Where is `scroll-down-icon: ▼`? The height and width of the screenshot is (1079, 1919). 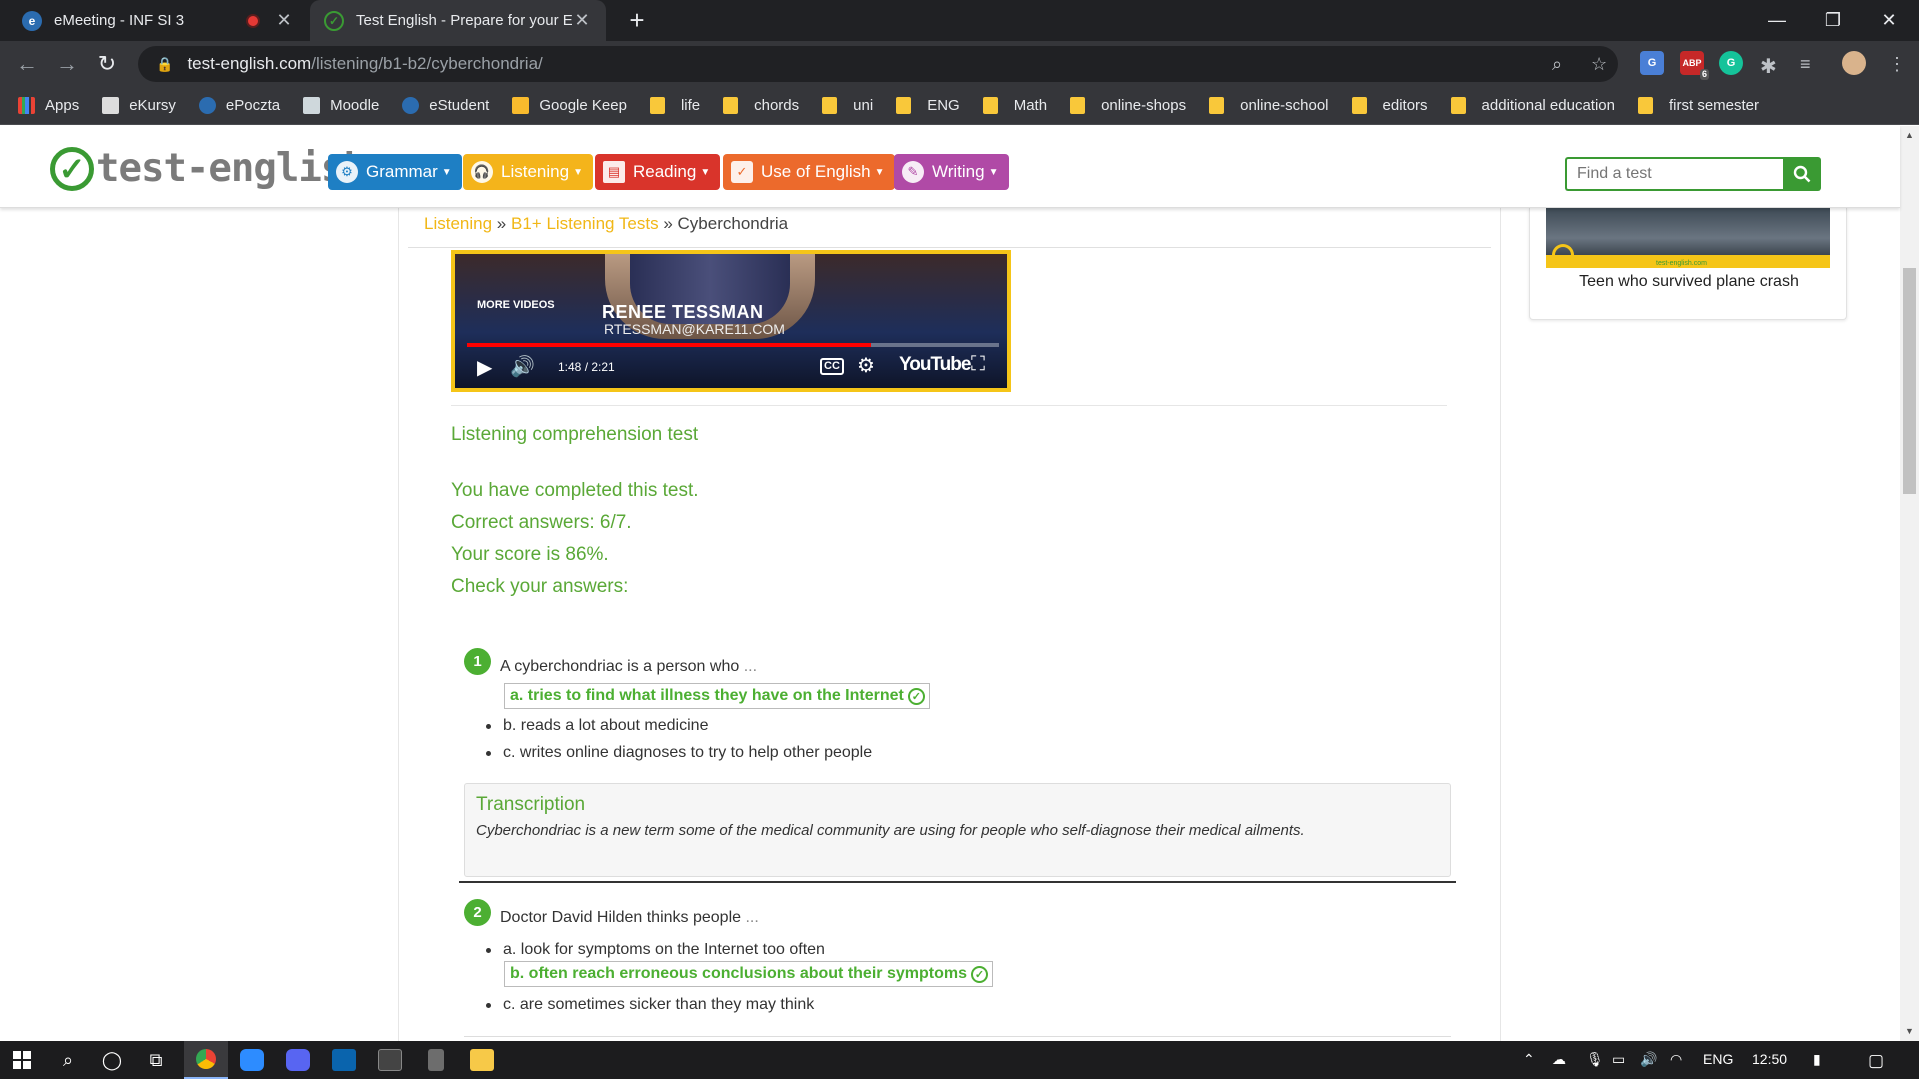
scroll-down-icon: ▼ is located at coordinates (1909, 1031).